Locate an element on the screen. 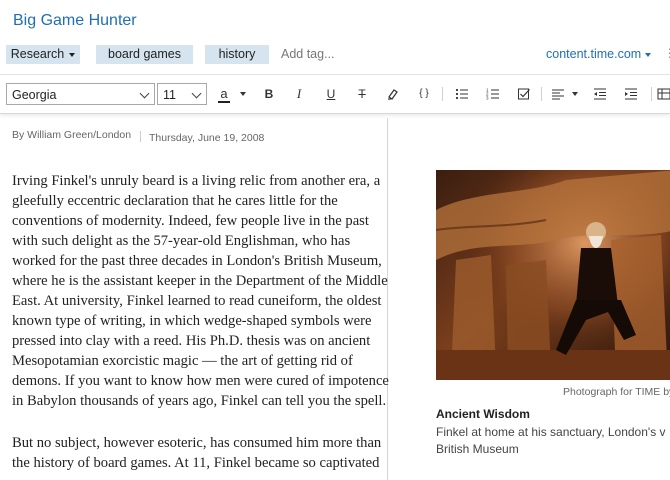 The image size is (670, 480). bold-button: B is located at coordinates (269, 94).